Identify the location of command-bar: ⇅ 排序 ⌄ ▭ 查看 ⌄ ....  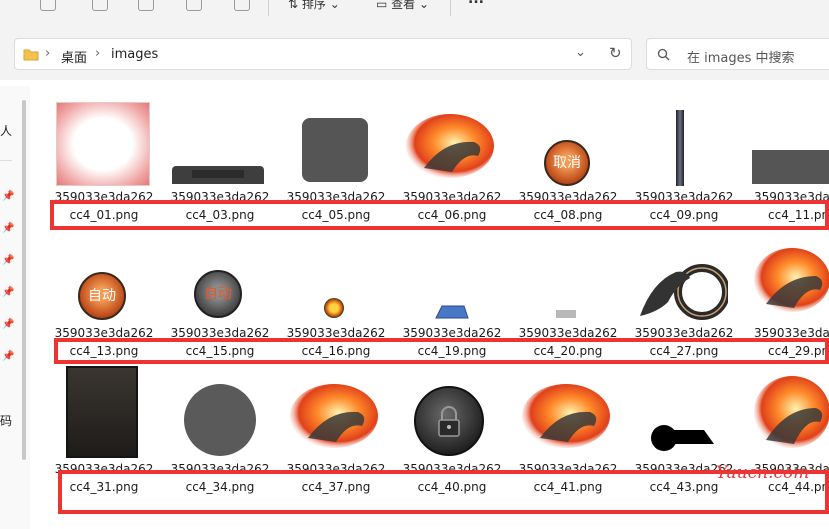
(414, 15).